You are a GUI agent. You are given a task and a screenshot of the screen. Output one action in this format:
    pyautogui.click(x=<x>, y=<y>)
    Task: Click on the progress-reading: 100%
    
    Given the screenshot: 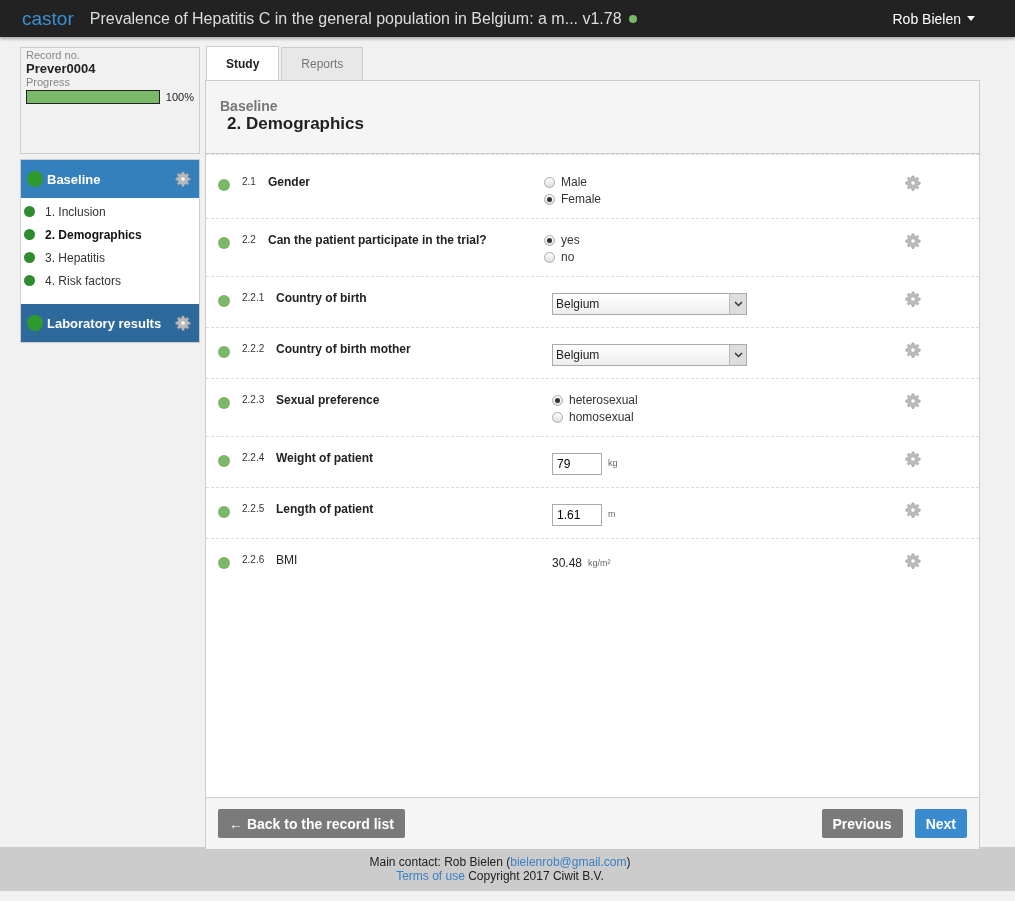 What is the action you would take?
    pyautogui.click(x=179, y=97)
    